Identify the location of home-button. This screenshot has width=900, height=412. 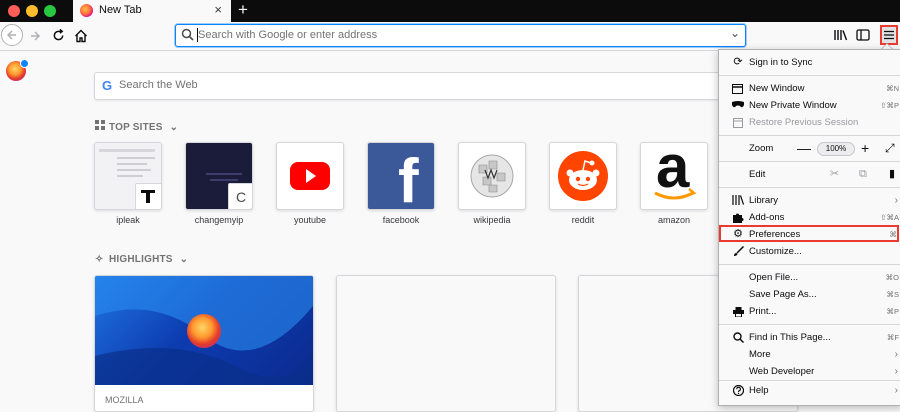
(81, 36).